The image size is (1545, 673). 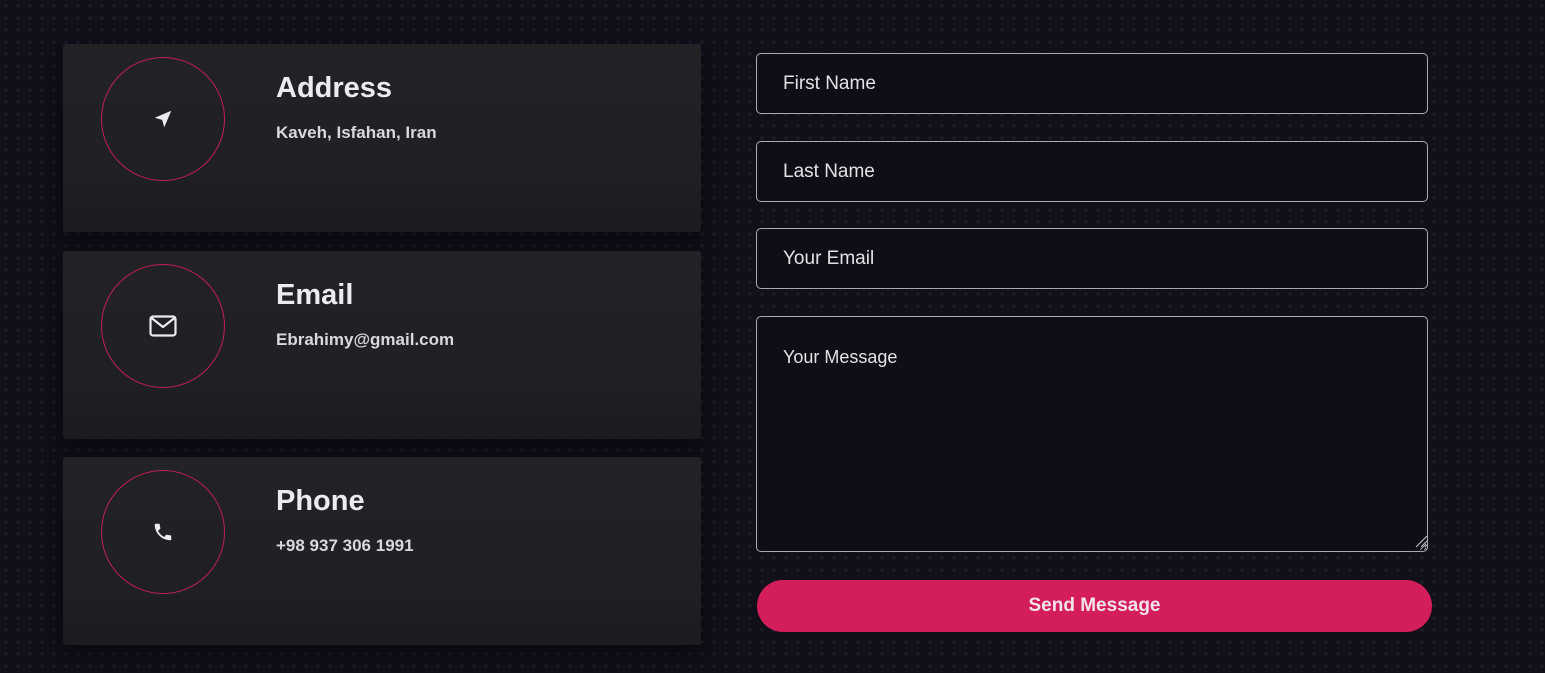 I want to click on address-title: Address, so click(x=334, y=88).